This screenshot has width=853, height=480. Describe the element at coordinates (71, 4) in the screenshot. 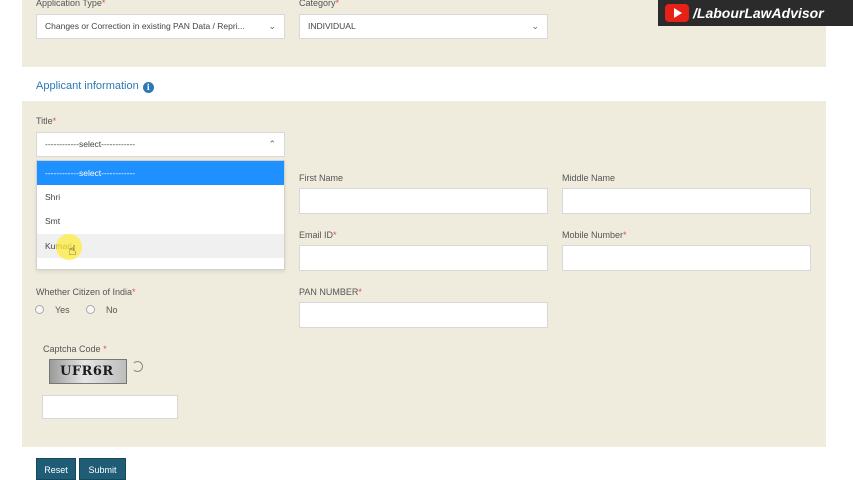

I see `application-type-label: Application Type*` at that location.